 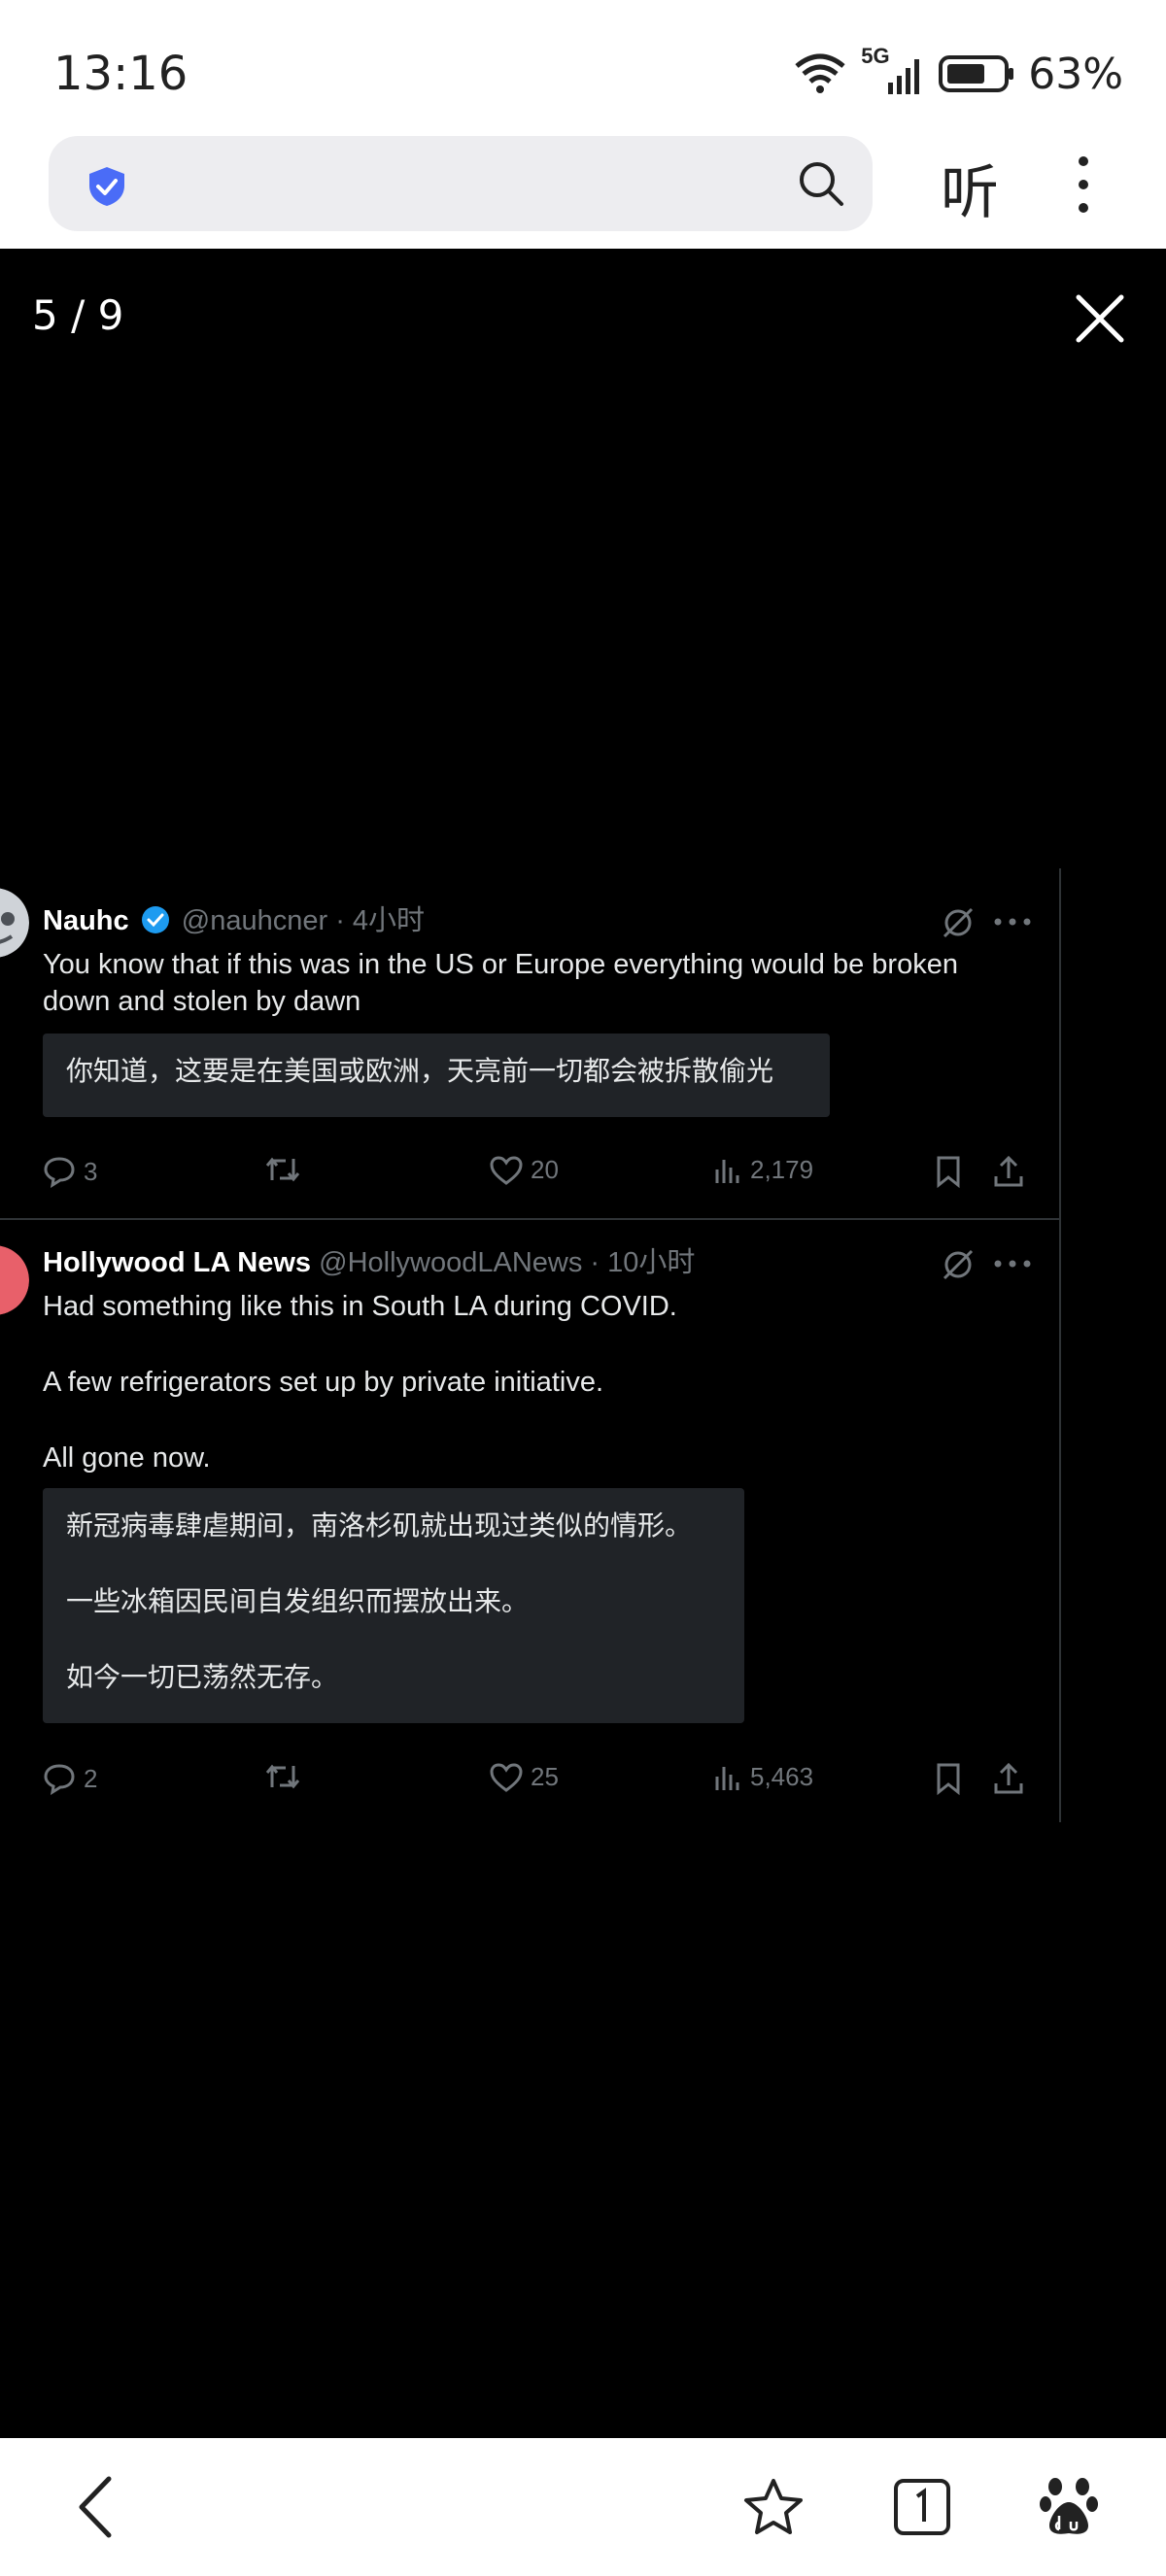 What do you see at coordinates (106, 186) in the screenshot?
I see `shield-check-icon` at bounding box center [106, 186].